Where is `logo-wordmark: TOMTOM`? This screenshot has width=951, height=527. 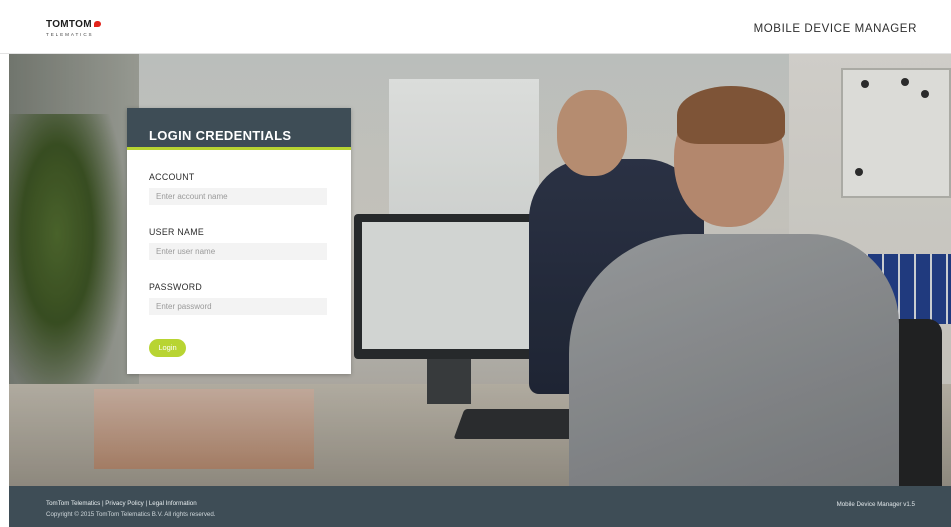
logo-wordmark: TOMTOM is located at coordinates (69, 24).